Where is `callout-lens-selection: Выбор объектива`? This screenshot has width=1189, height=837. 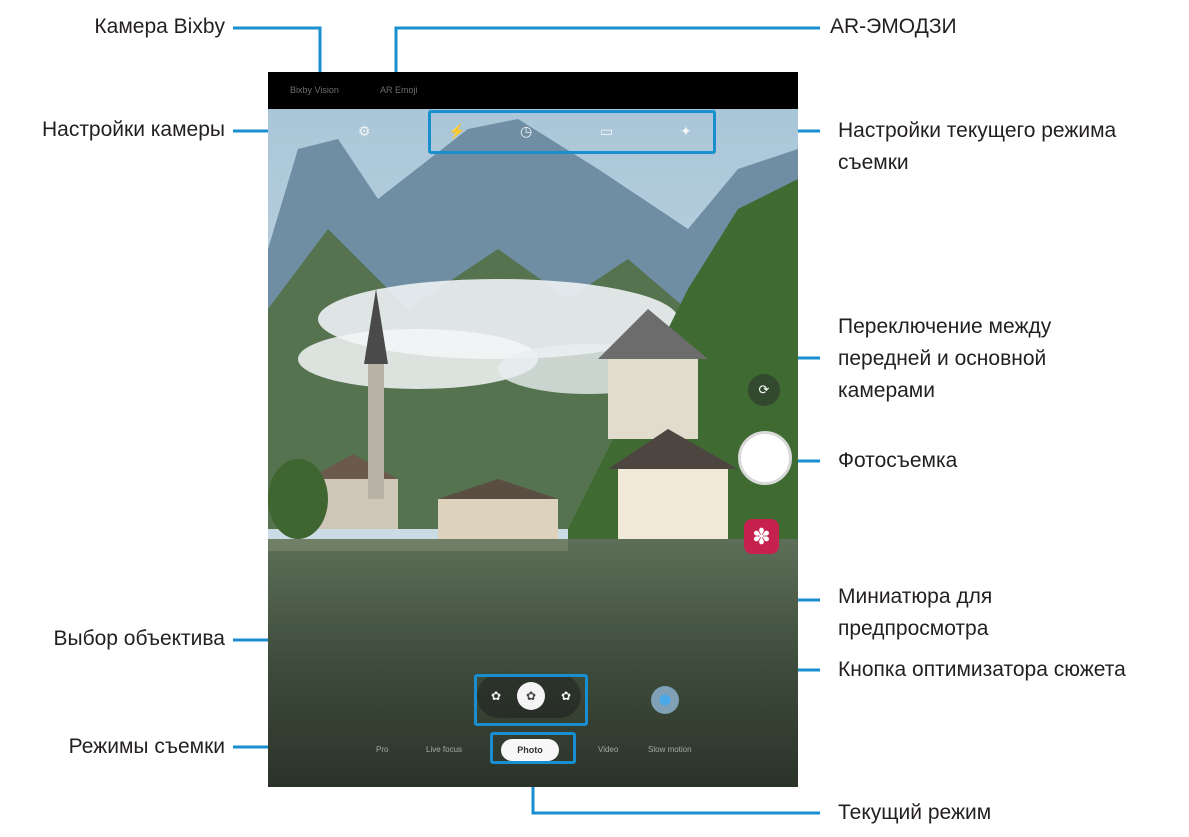 callout-lens-selection: Выбор объектива is located at coordinates (139, 638).